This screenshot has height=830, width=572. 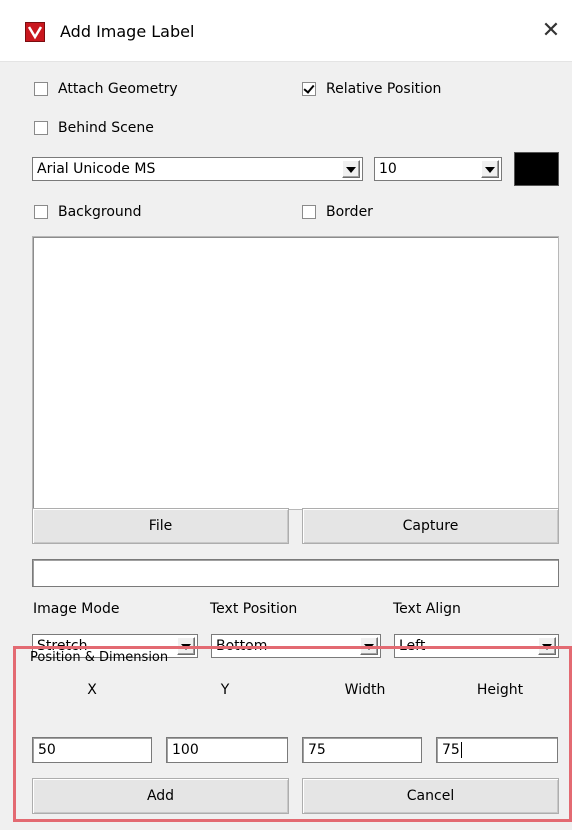 What do you see at coordinates (96, 169) in the screenshot?
I see `font-family-value: Arial Unicode MS` at bounding box center [96, 169].